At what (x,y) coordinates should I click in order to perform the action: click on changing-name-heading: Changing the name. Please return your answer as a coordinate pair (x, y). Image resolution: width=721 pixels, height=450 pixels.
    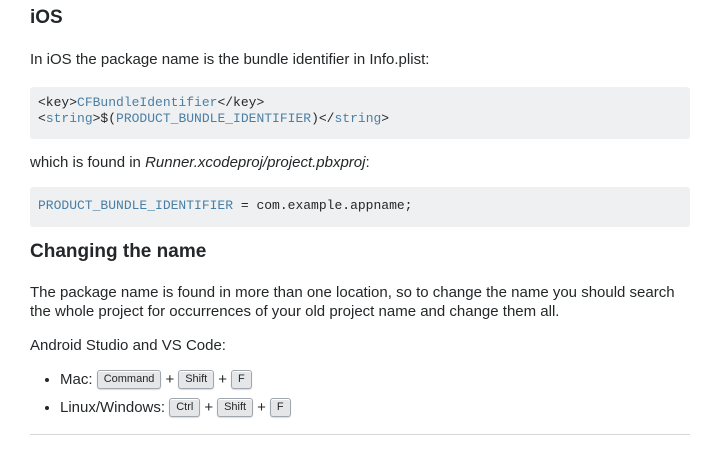
    Looking at the image, I should click on (118, 251).